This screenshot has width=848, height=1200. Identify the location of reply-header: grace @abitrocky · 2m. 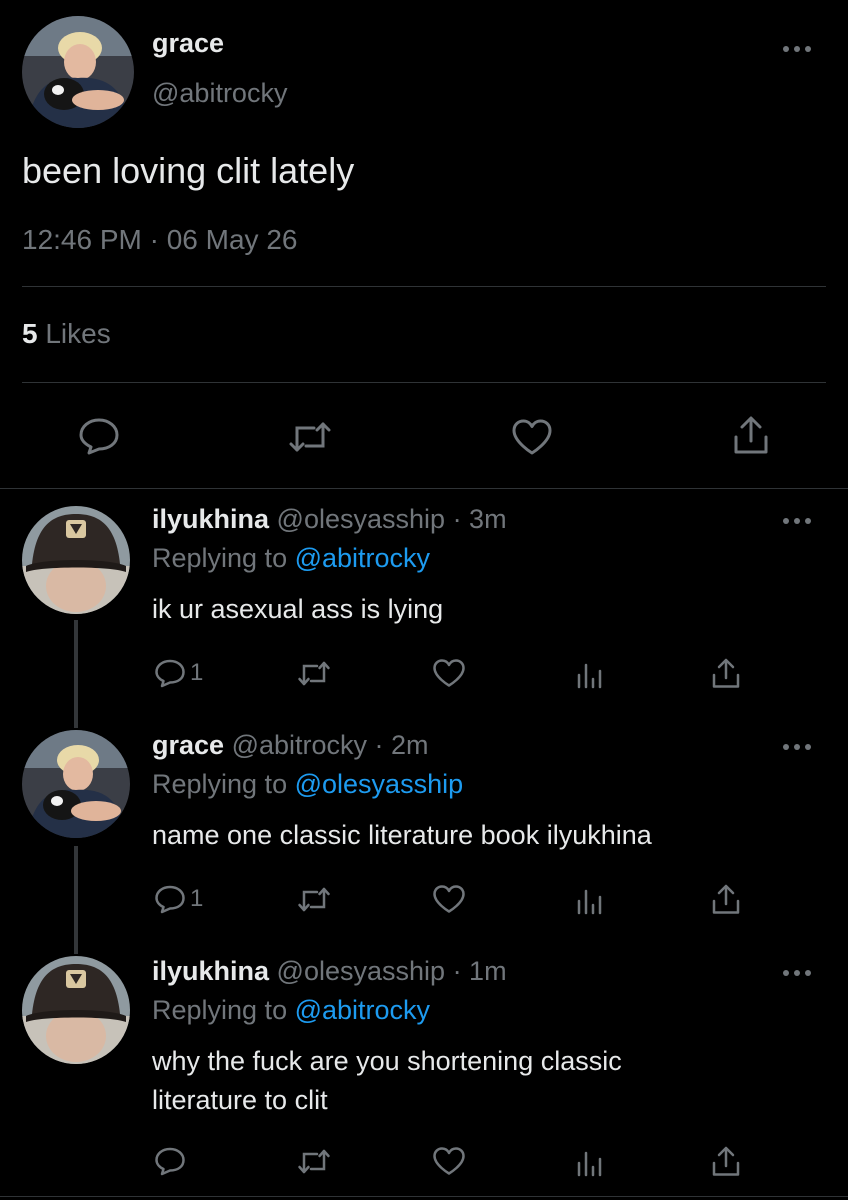
(290, 745).